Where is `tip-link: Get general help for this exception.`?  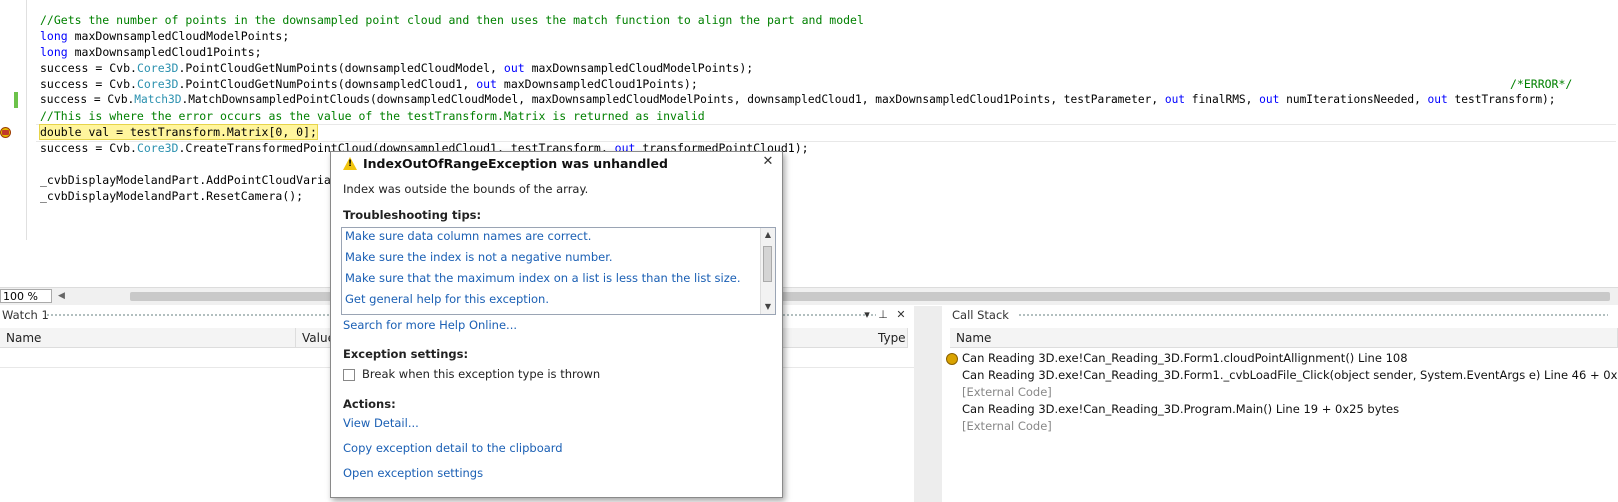
tip-link: Get general help for this exception. is located at coordinates (447, 299).